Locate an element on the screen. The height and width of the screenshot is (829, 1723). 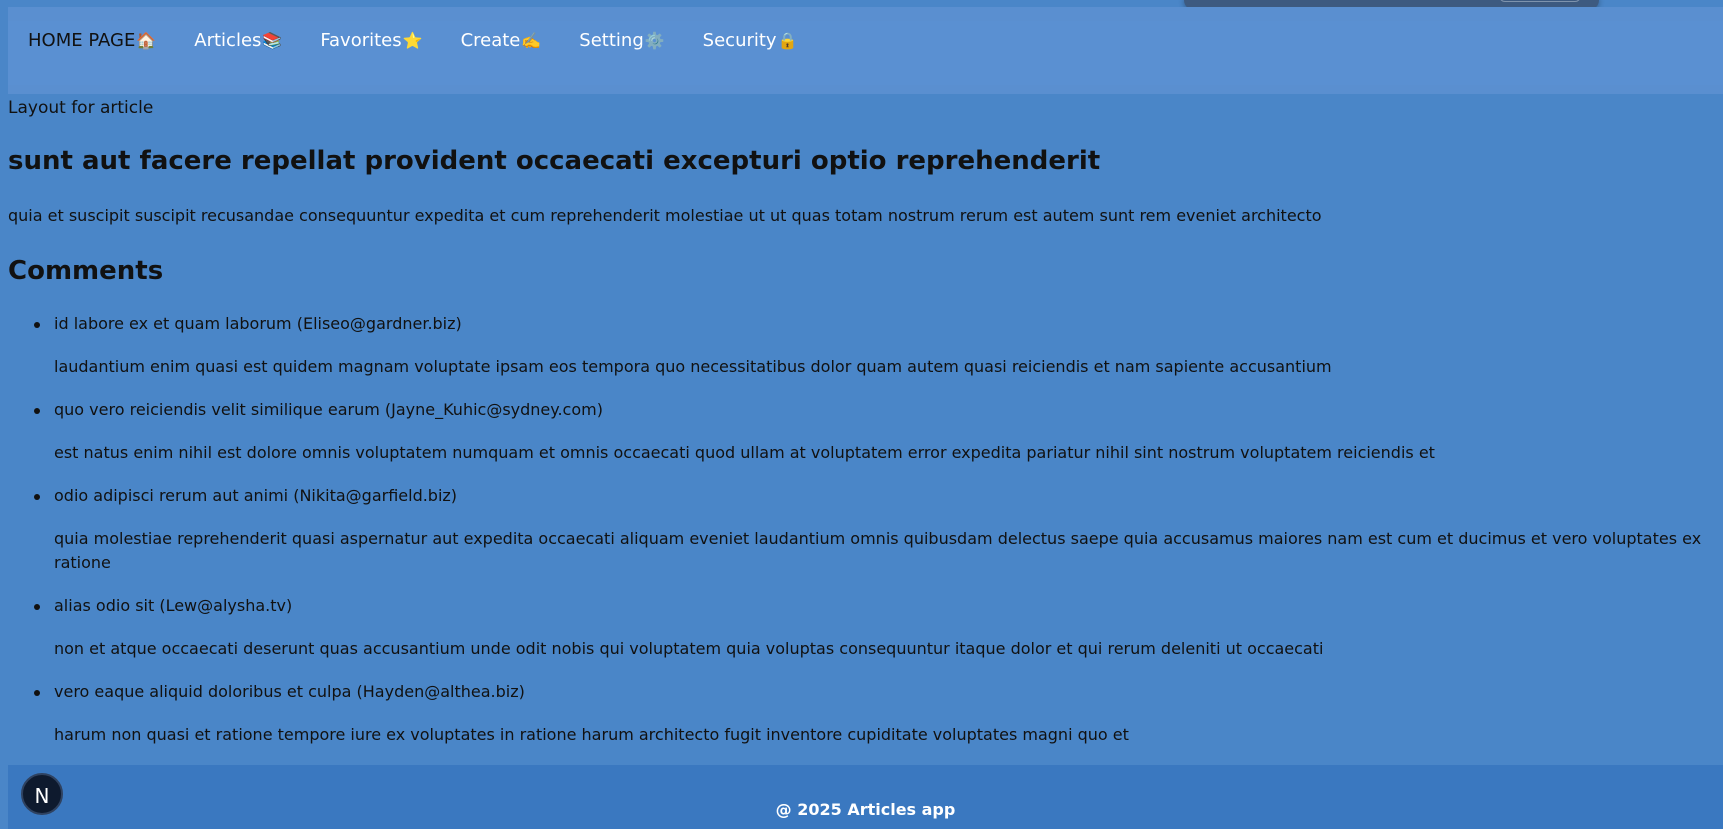
nav-item-label: Security is located at coordinates (739, 40).